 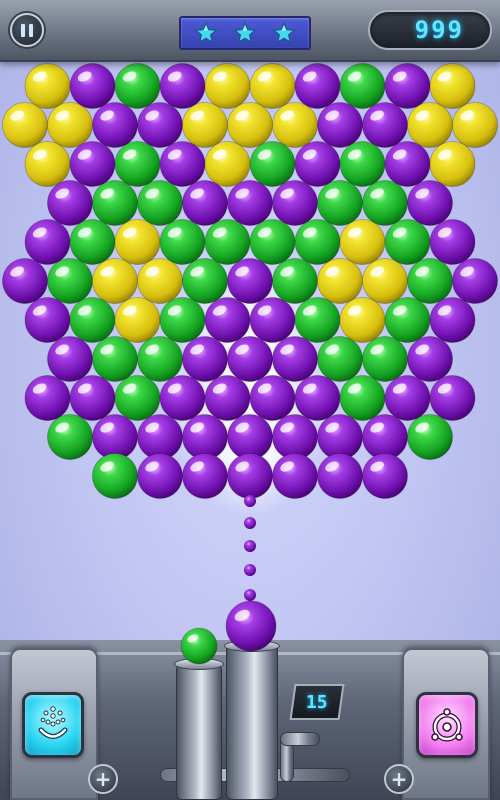 I want to click on add-booster-button-left: +, so click(x=103, y=779).